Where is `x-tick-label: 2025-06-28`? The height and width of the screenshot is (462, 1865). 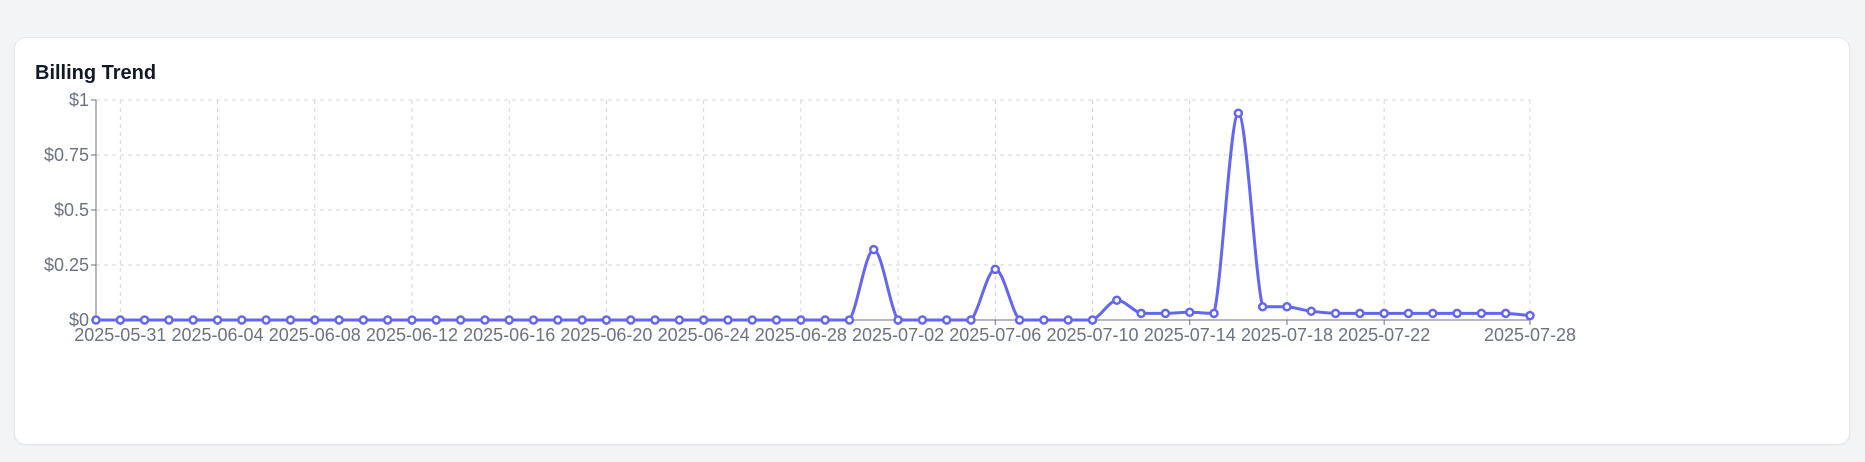
x-tick-label: 2025-06-28 is located at coordinates (801, 335).